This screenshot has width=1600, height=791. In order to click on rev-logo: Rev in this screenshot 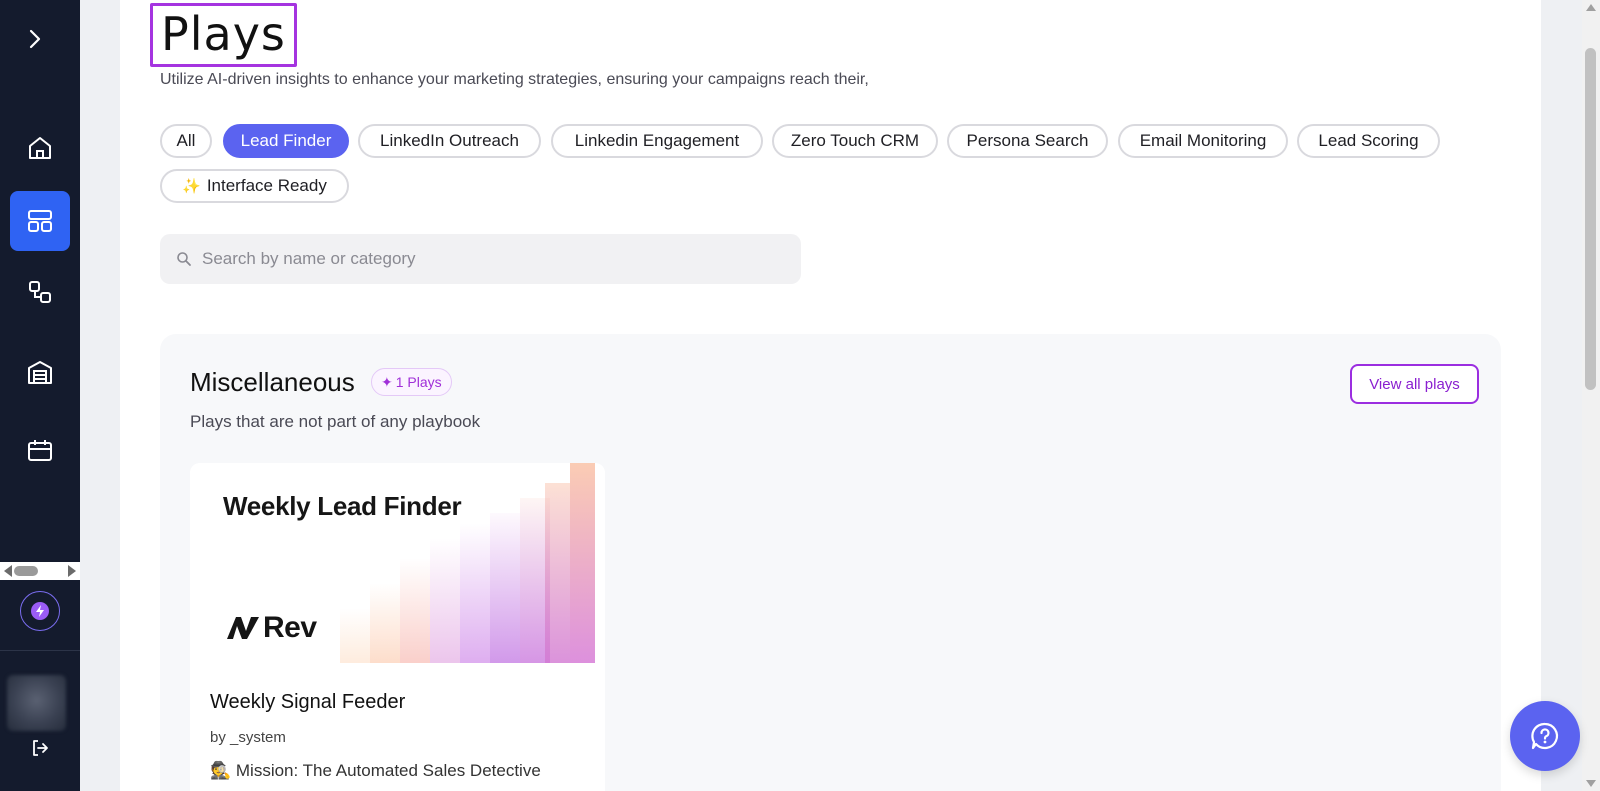, I will do `click(271, 628)`.